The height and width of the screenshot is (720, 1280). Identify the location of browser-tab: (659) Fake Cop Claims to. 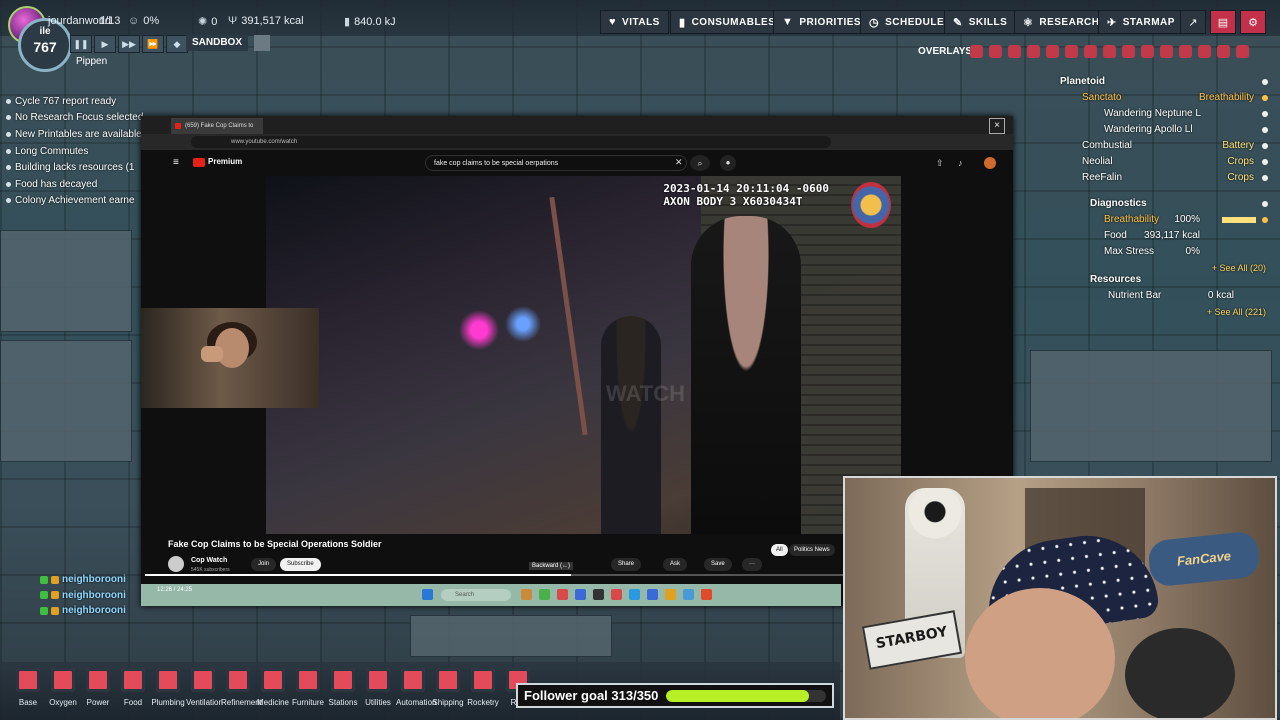
(217, 126).